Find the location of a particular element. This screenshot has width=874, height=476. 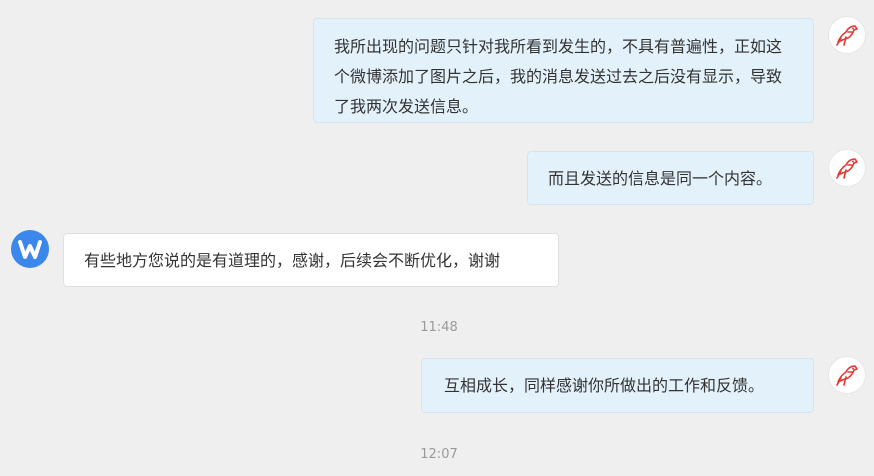

message-bubble-outgoing: 互相成长，同样感谢你所做出的工作和反馈。 is located at coordinates (617, 385).